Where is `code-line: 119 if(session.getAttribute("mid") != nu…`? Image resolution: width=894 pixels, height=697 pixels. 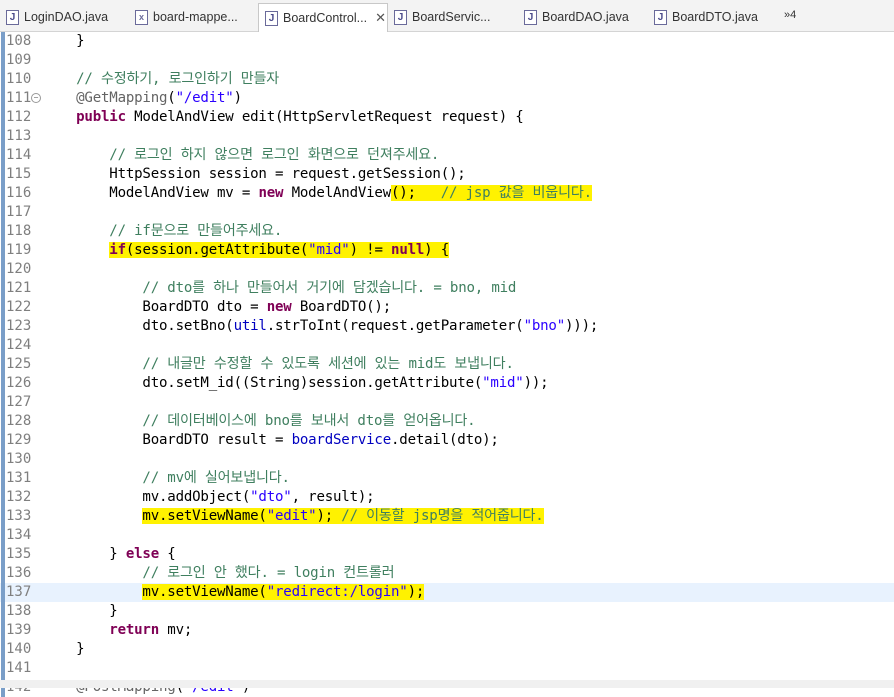 code-line: 119 if(session.getAttribute("mid") != nu… is located at coordinates (447, 250).